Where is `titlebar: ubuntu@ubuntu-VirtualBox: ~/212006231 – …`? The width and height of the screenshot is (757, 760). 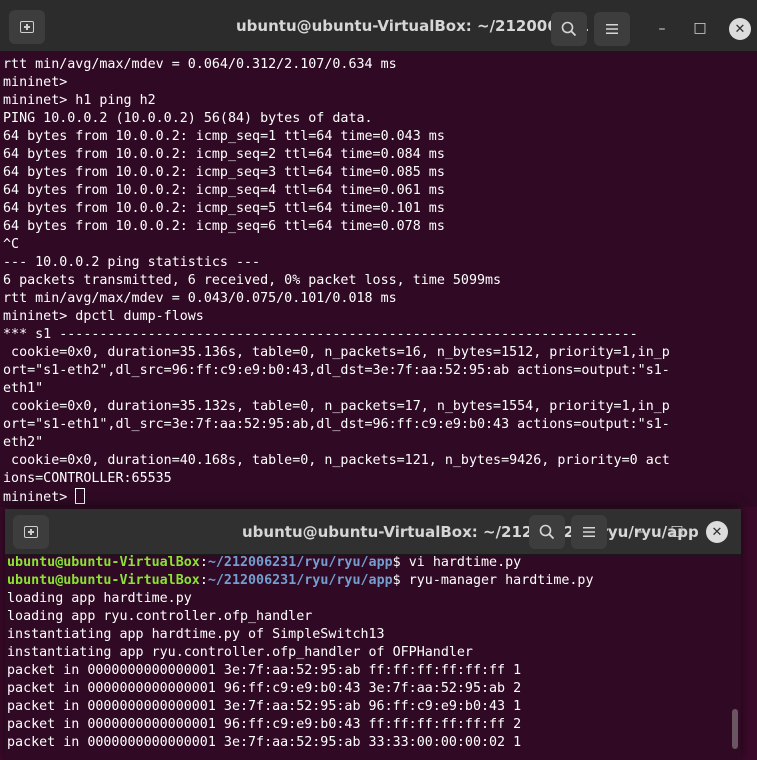
titlebar: ubuntu@ubuntu-VirtualBox: ~/212006231 – … is located at coordinates (378, 26).